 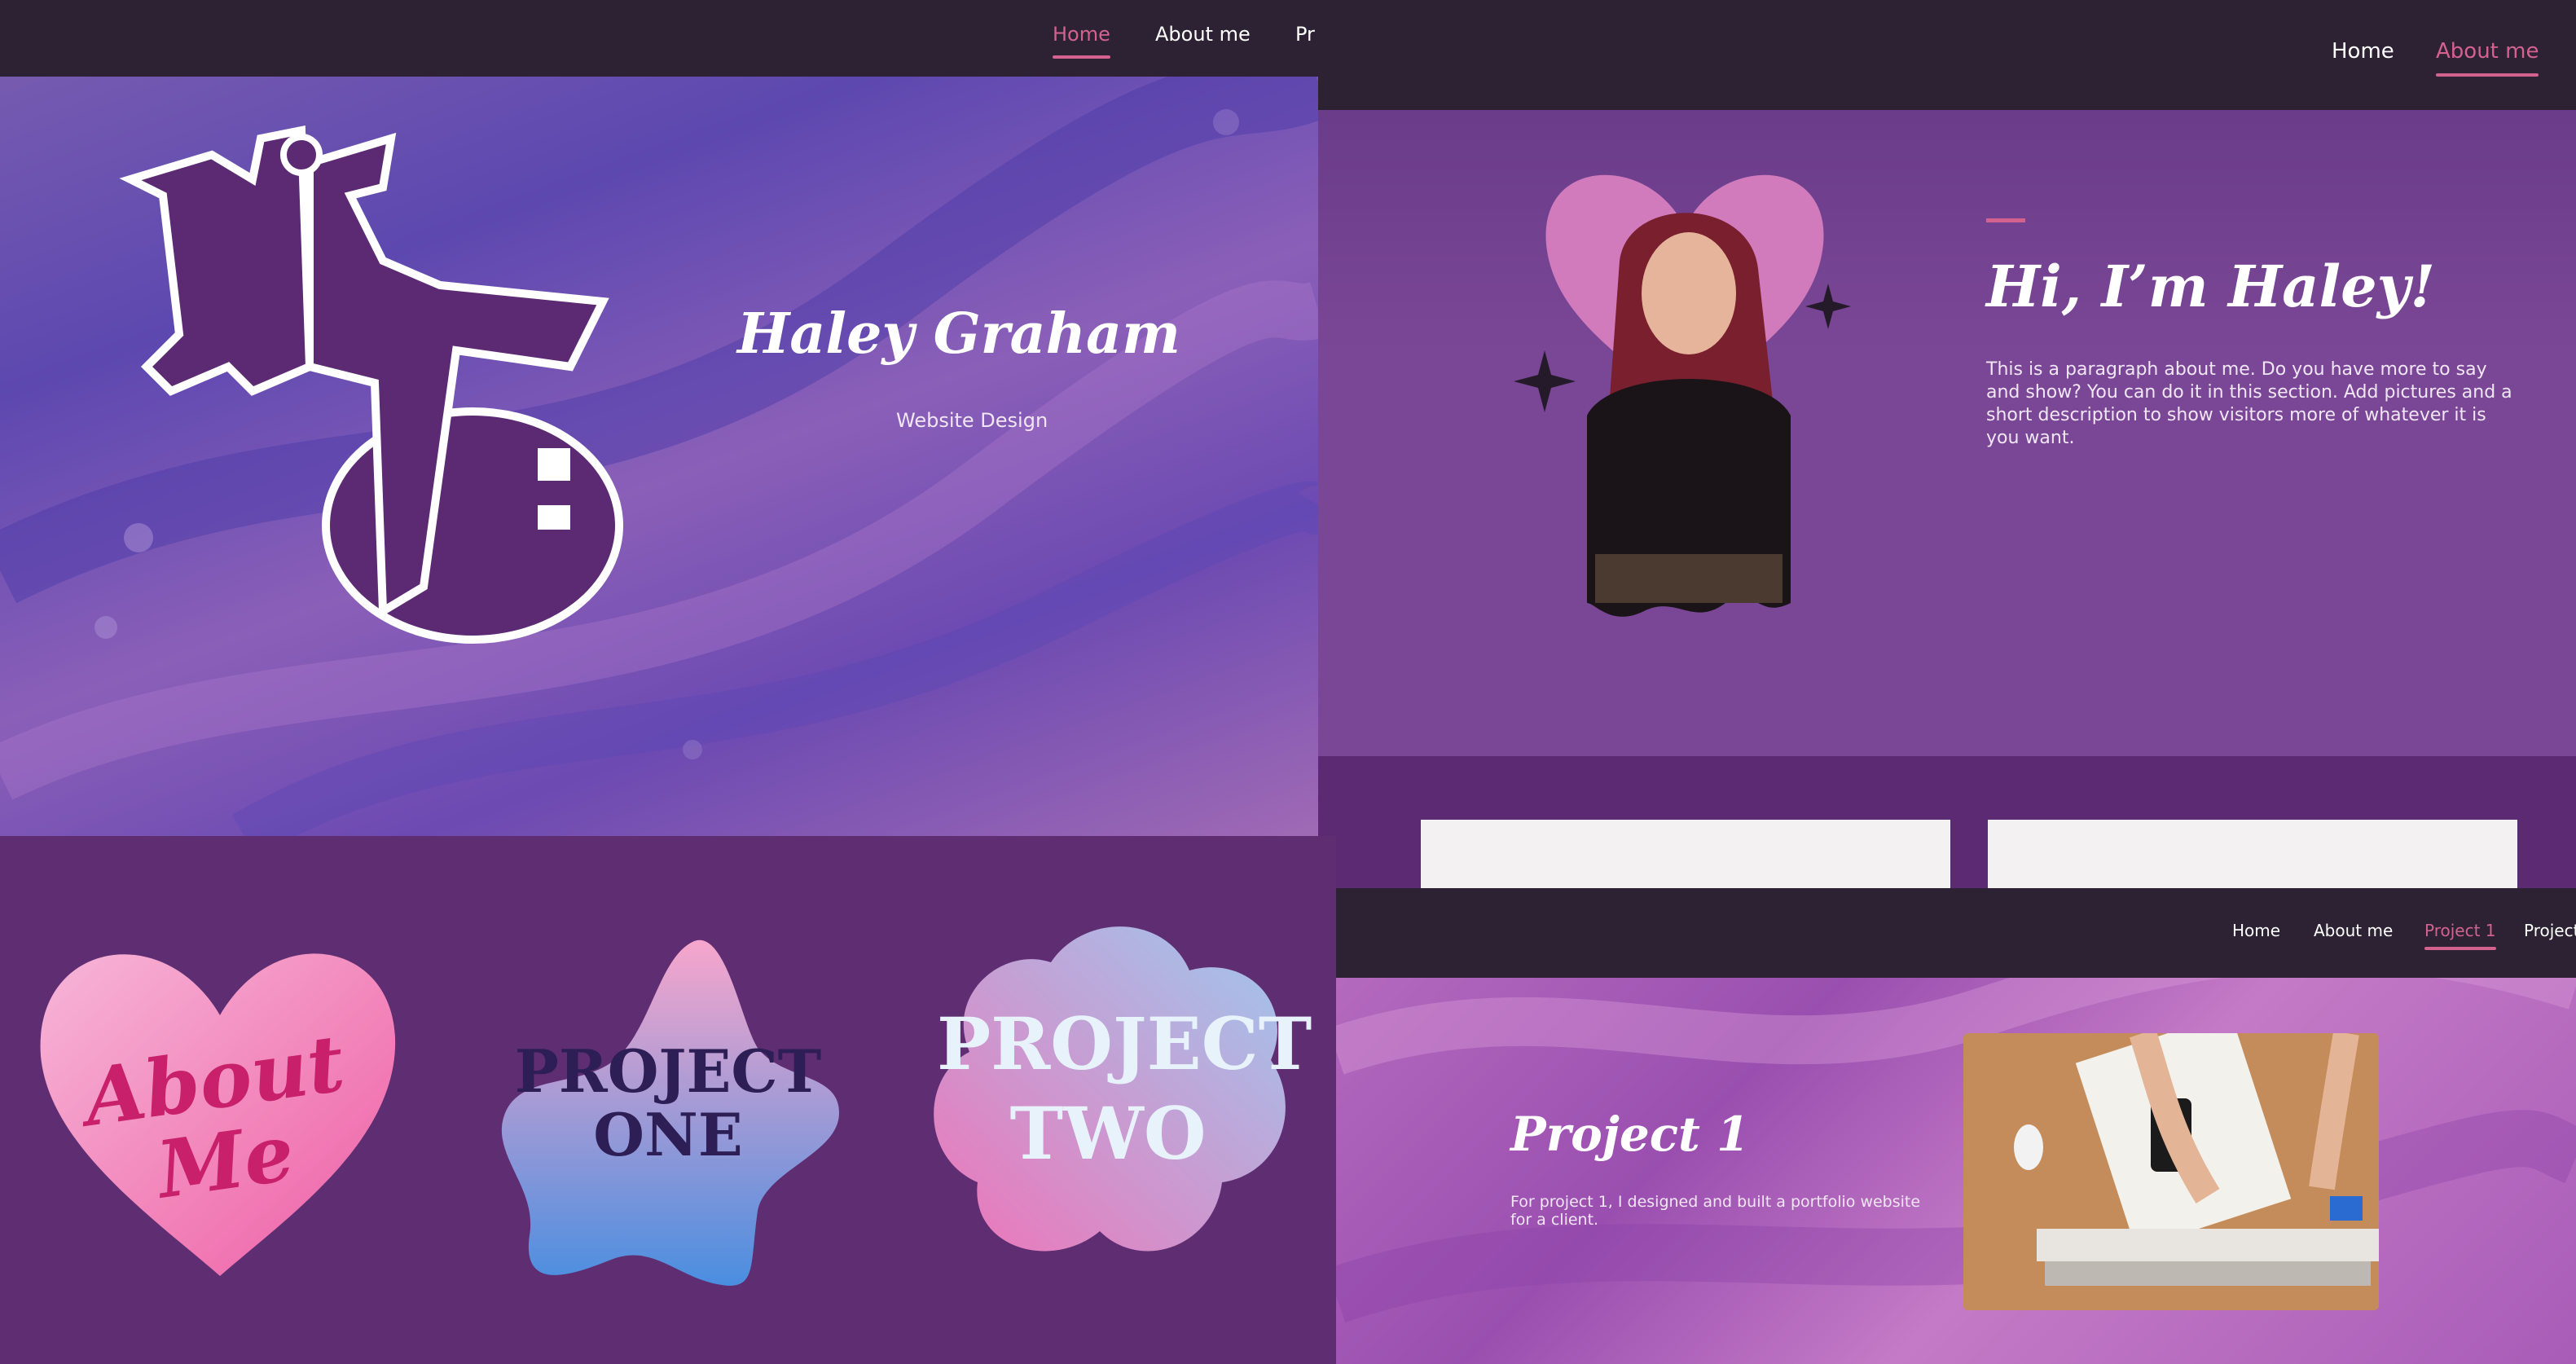 What do you see at coordinates (1947, 55) in the screenshot?
I see `about-navbar: Home About me` at bounding box center [1947, 55].